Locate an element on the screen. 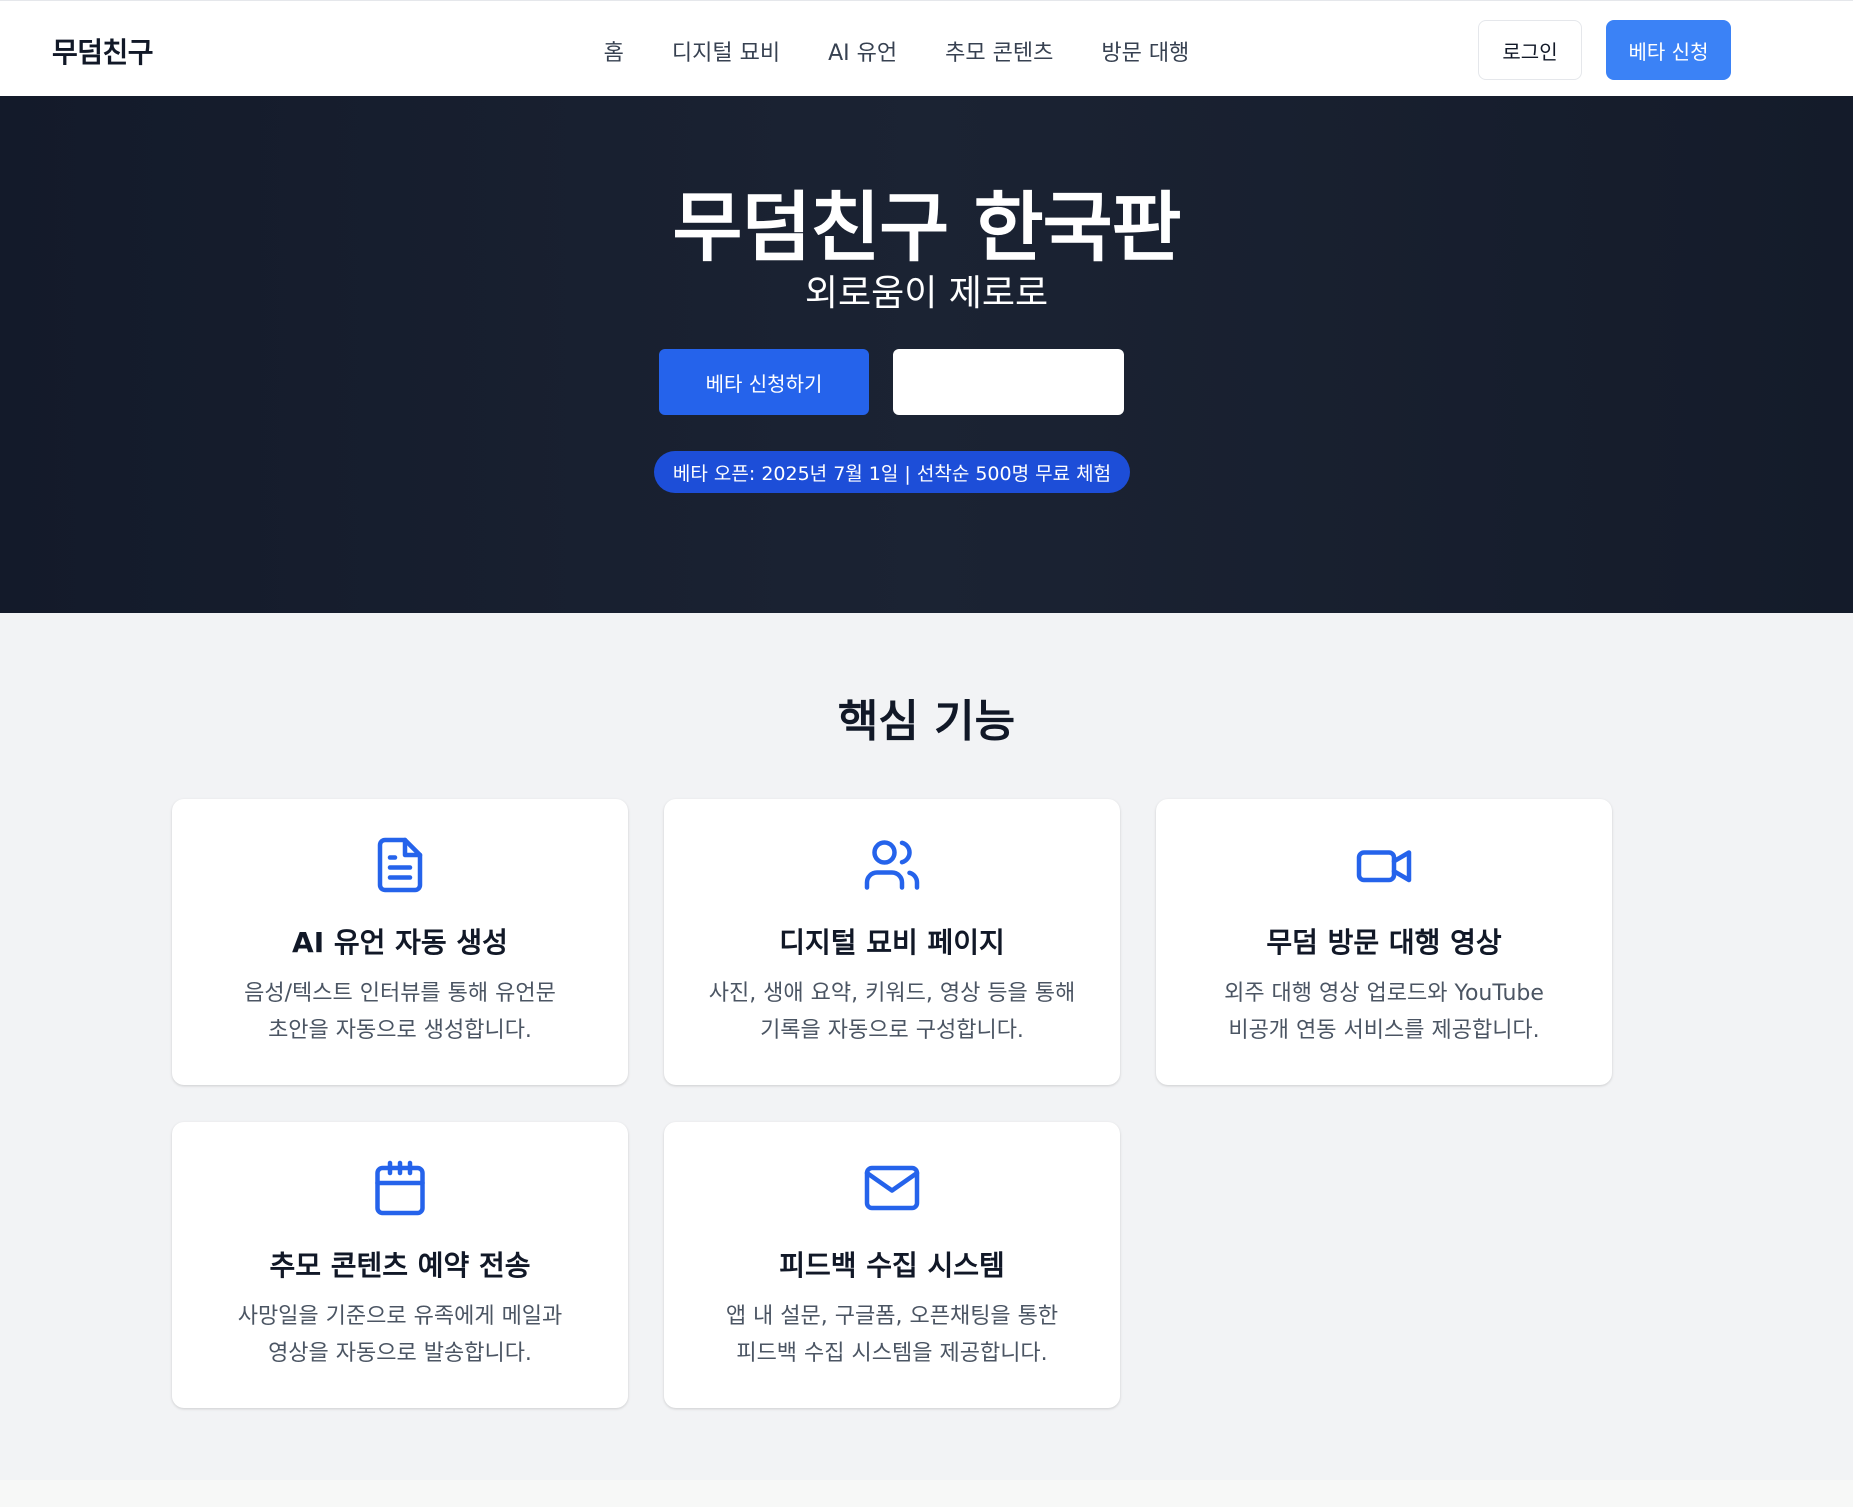 The image size is (1853, 1507). hero-title: 무덤친구 한국판 is located at coordinates (927, 227).